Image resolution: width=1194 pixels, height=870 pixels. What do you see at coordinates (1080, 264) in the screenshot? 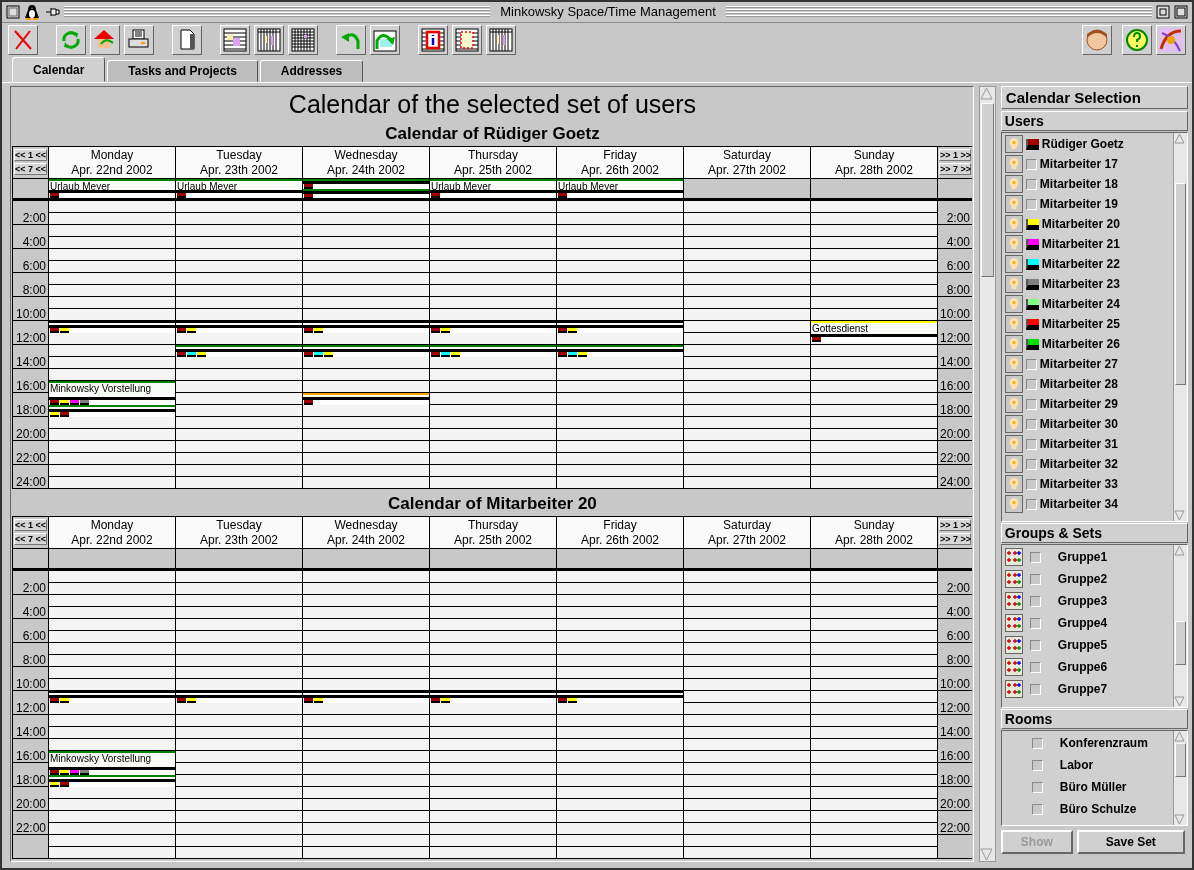
I see `list-item-label: Mitarbeiter 22` at bounding box center [1080, 264].